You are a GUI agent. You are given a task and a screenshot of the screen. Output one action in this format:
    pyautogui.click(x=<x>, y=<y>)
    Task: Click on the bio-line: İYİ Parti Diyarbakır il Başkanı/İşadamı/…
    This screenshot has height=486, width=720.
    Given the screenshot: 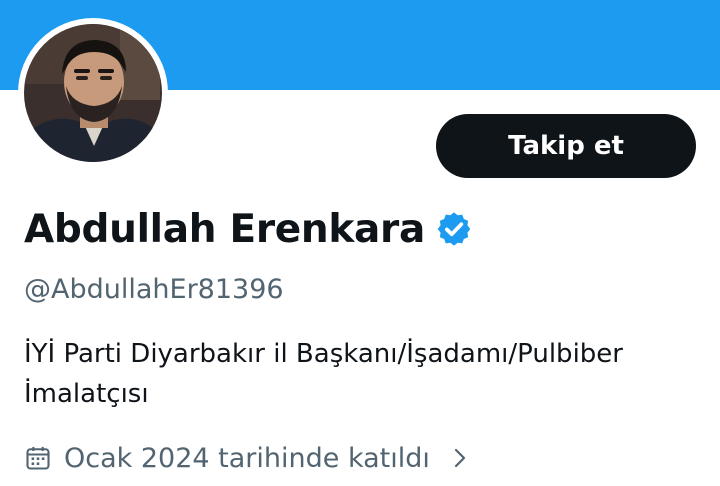 What is the action you would take?
    pyautogui.click(x=323, y=354)
    